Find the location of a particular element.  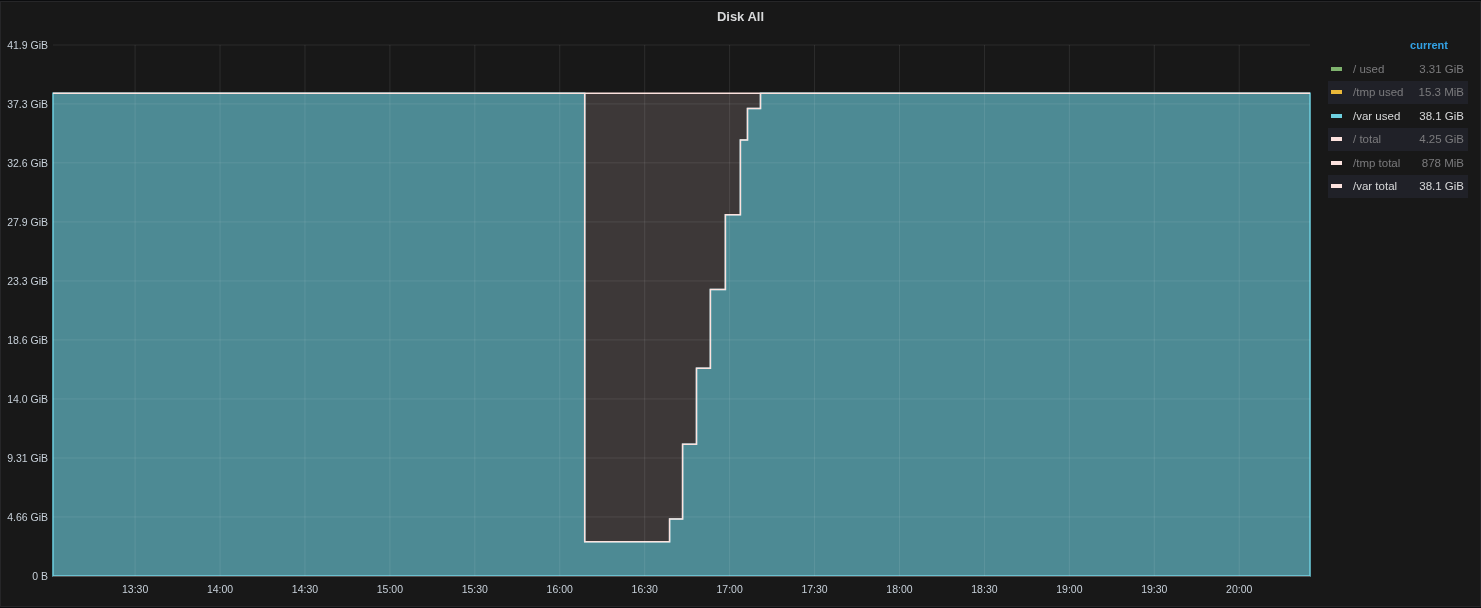

legend-value: 4.25 GiB is located at coordinates (1441, 139).